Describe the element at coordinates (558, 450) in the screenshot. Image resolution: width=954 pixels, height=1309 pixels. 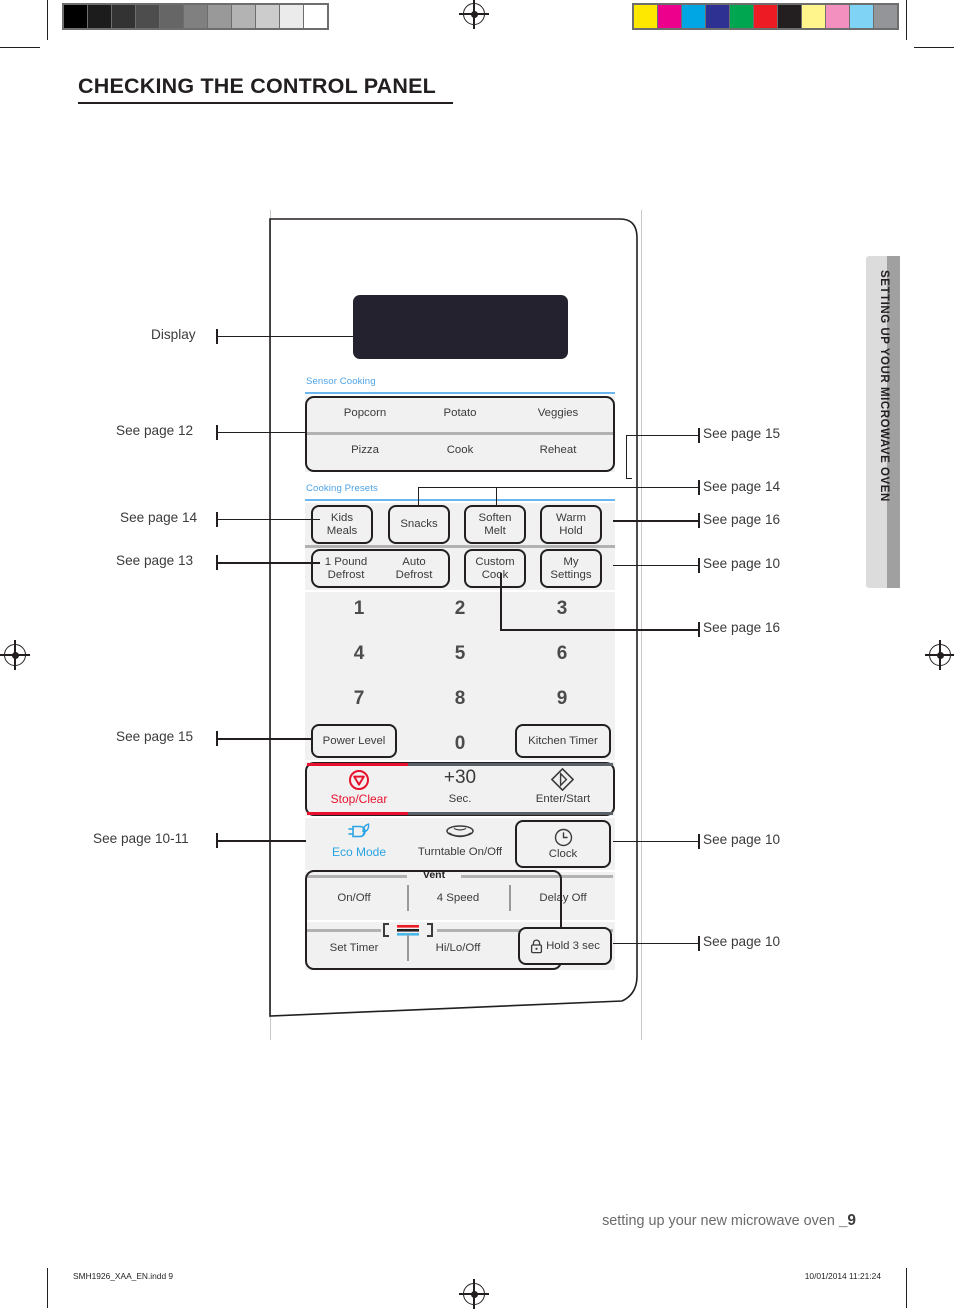
I see `sensor-key-reheat: Reheat` at that location.